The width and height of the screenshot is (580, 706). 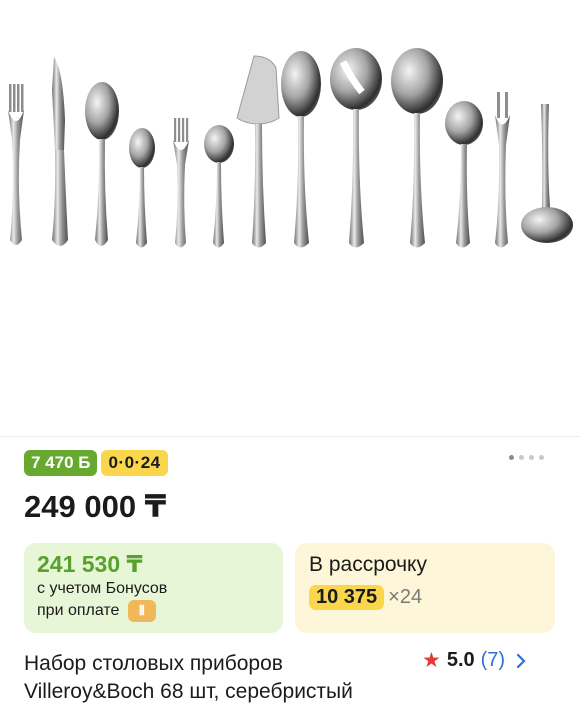 I want to click on cake-server-icon, so click(x=258, y=151).